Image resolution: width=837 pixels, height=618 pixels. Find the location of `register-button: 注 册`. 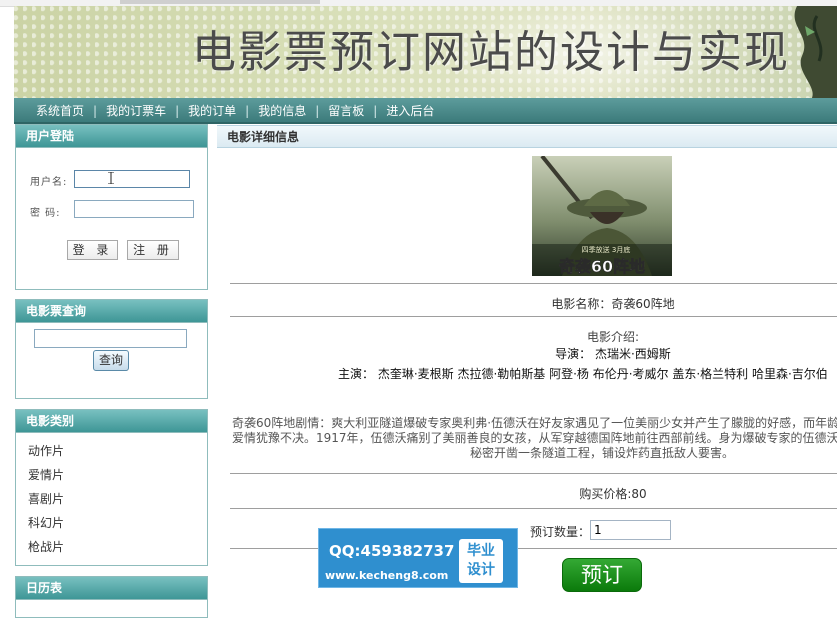

register-button: 注 册 is located at coordinates (153, 250).